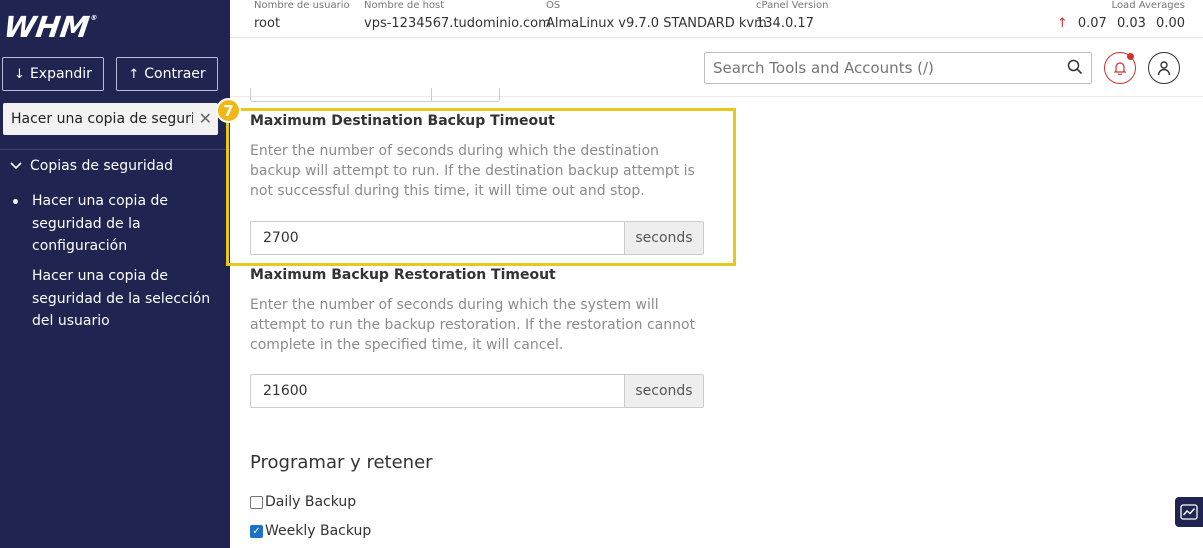  I want to click on clear-search-icon: ✕, so click(205, 118).